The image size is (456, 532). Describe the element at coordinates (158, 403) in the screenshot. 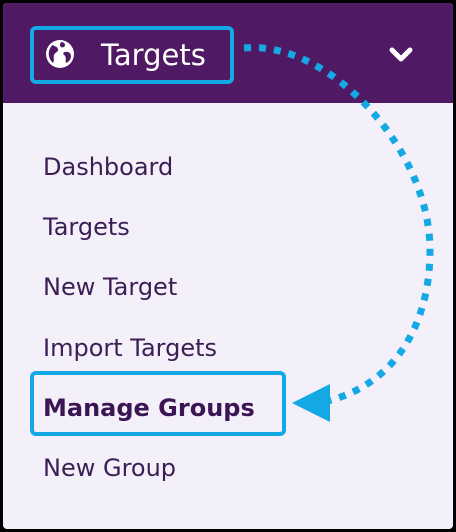

I see `manage-groups-highlight-box` at that location.